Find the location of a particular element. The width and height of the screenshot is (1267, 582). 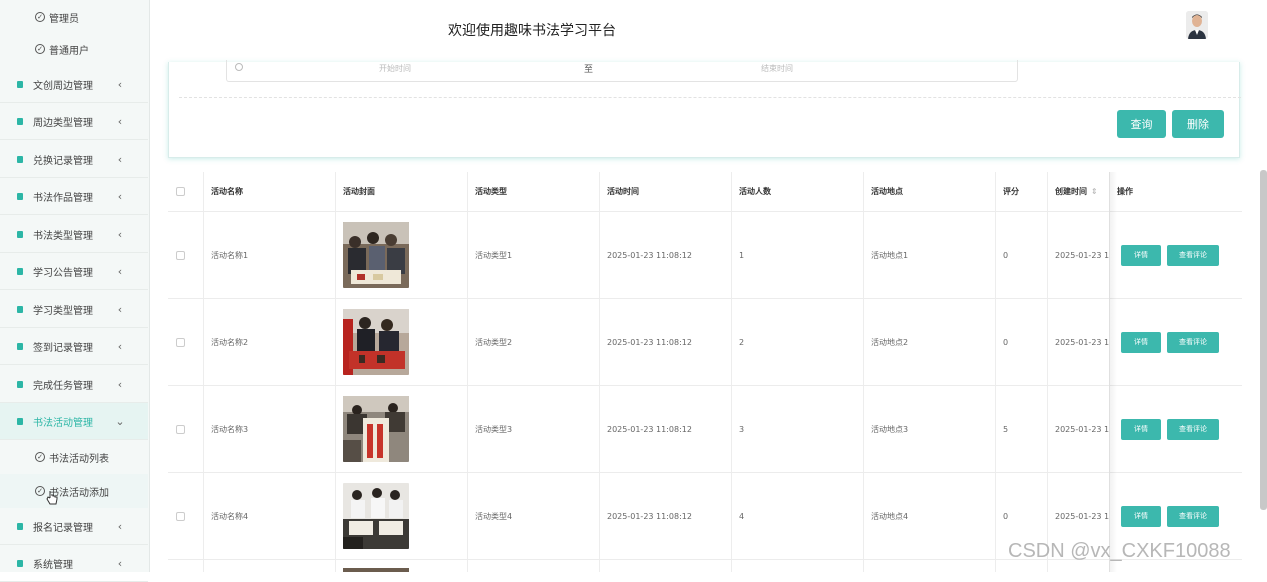

watermark: CSDN @vx_CXKF10088 is located at coordinates (1119, 551).